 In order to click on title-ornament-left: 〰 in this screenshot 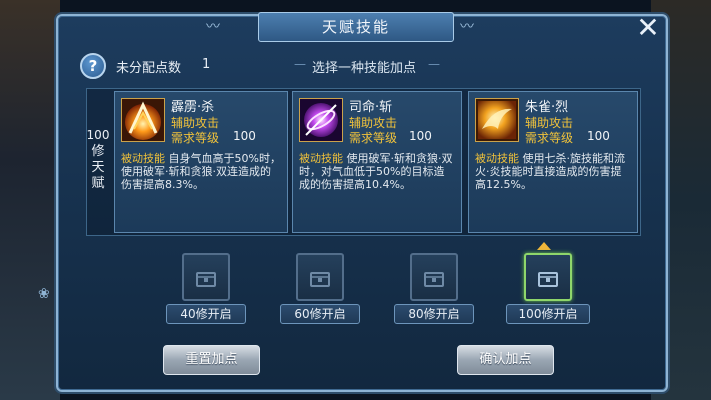, I will do `click(213, 27)`.